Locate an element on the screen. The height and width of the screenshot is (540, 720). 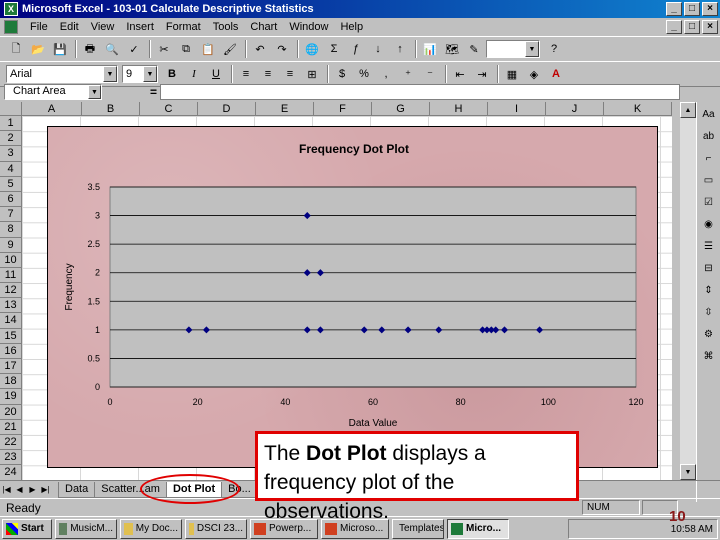
autosum-icon: Σ is located at coordinates (334, 49).